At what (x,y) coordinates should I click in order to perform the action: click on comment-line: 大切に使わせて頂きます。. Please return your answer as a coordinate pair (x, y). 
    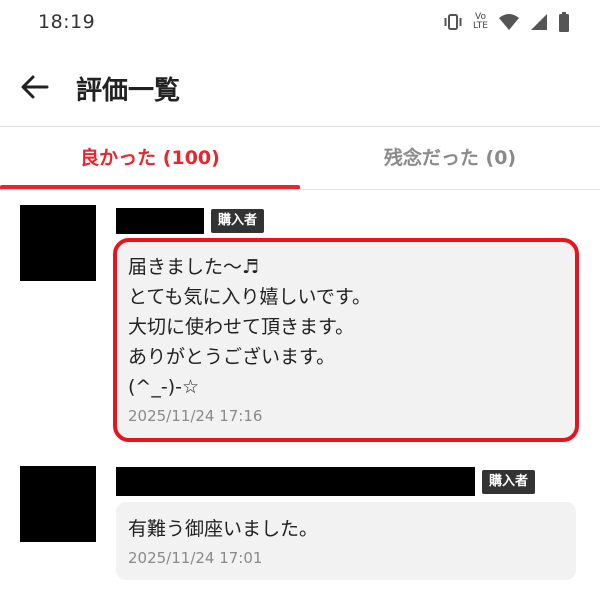
    Looking at the image, I should click on (241, 327).